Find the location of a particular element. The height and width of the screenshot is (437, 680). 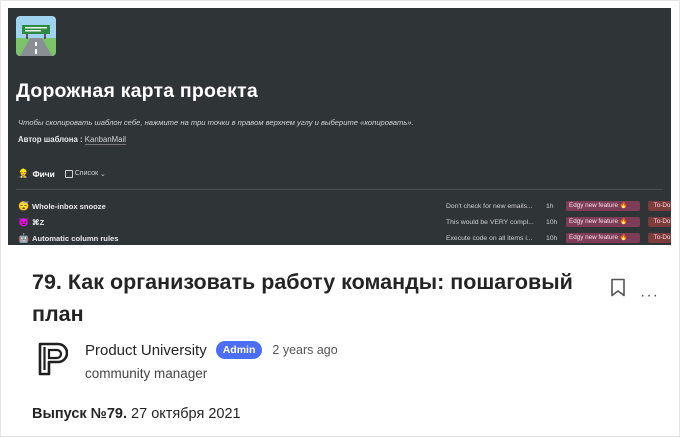

view-selector: Список ⌄ is located at coordinates (85, 173).